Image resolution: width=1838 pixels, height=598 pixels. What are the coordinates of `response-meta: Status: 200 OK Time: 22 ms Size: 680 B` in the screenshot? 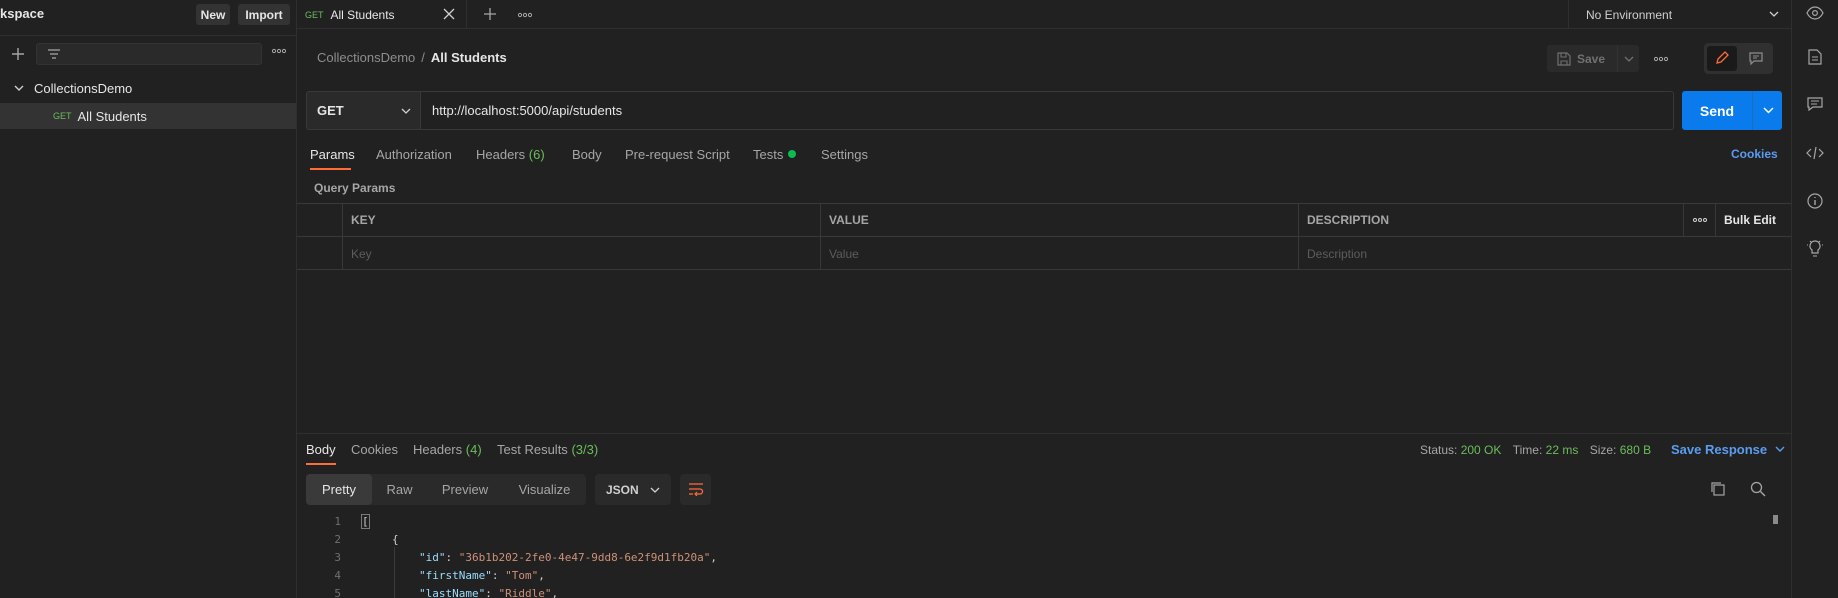 It's located at (1535, 450).